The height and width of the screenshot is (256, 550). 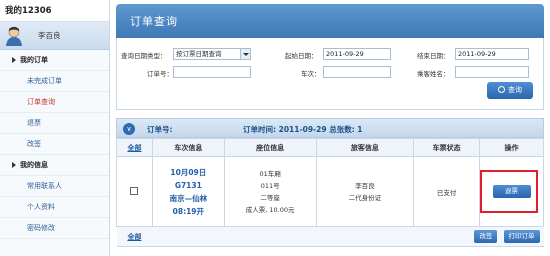 I want to click on result-header: ∨ 订单号: 订单时间: 2011-09-29 总张数: 1, so click(x=330, y=128).